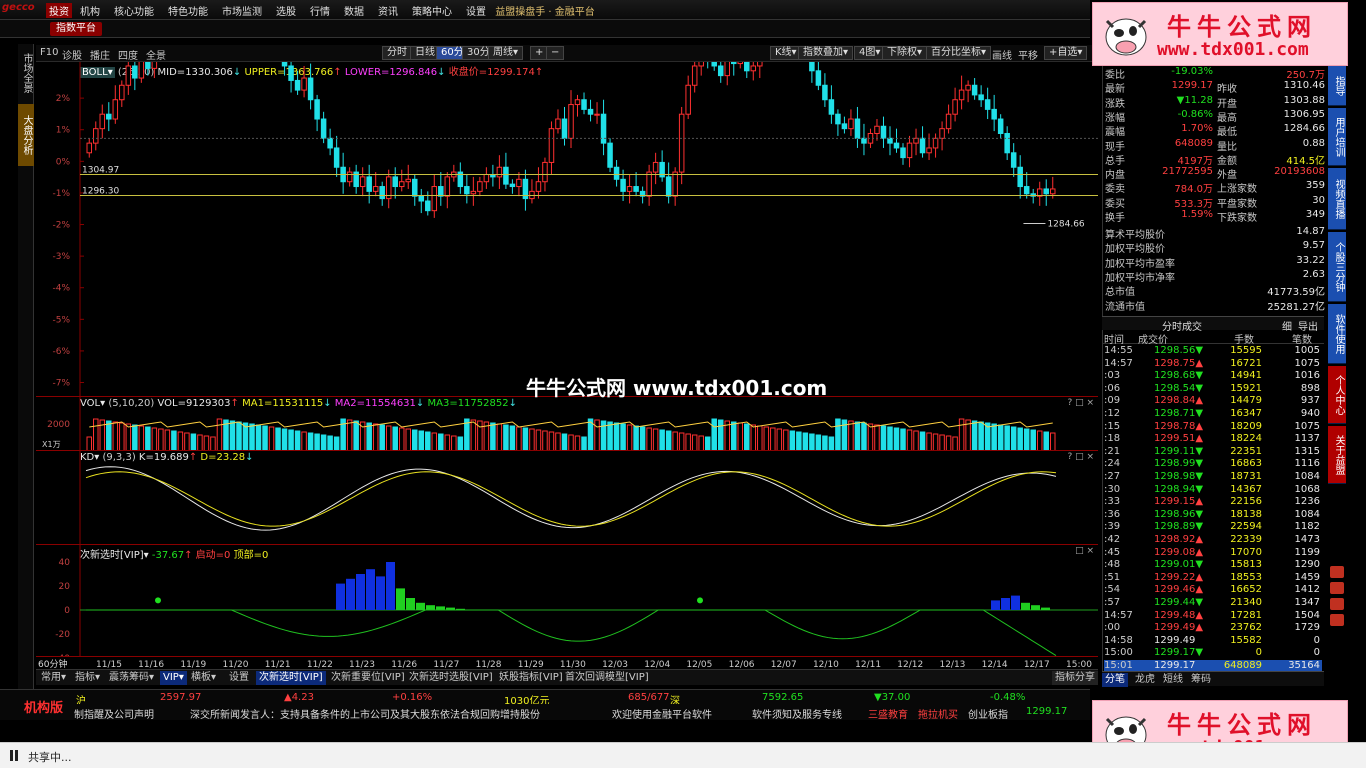  Describe the element at coordinates (1337, 395) in the screenshot. I see `tab-personal-center: 个人中心` at that location.